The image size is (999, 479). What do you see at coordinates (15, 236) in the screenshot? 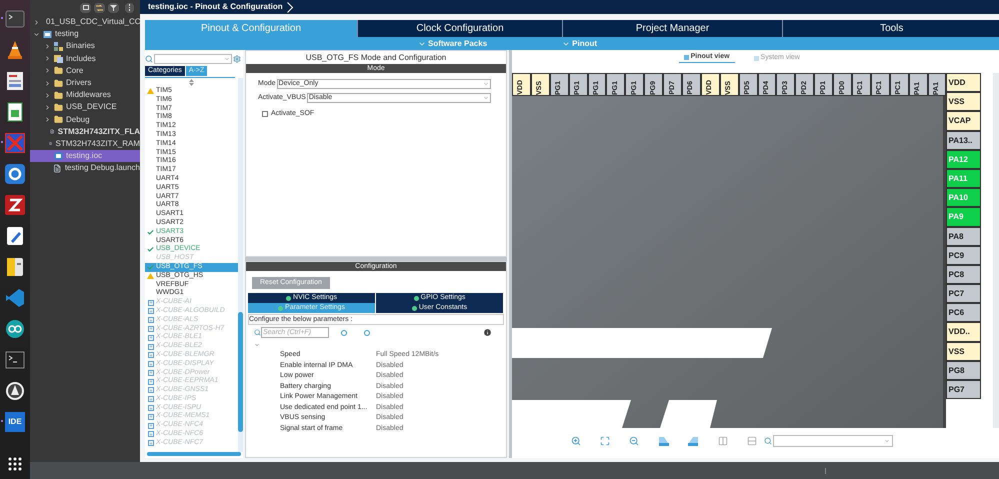
I see `pen-icon` at bounding box center [15, 236].